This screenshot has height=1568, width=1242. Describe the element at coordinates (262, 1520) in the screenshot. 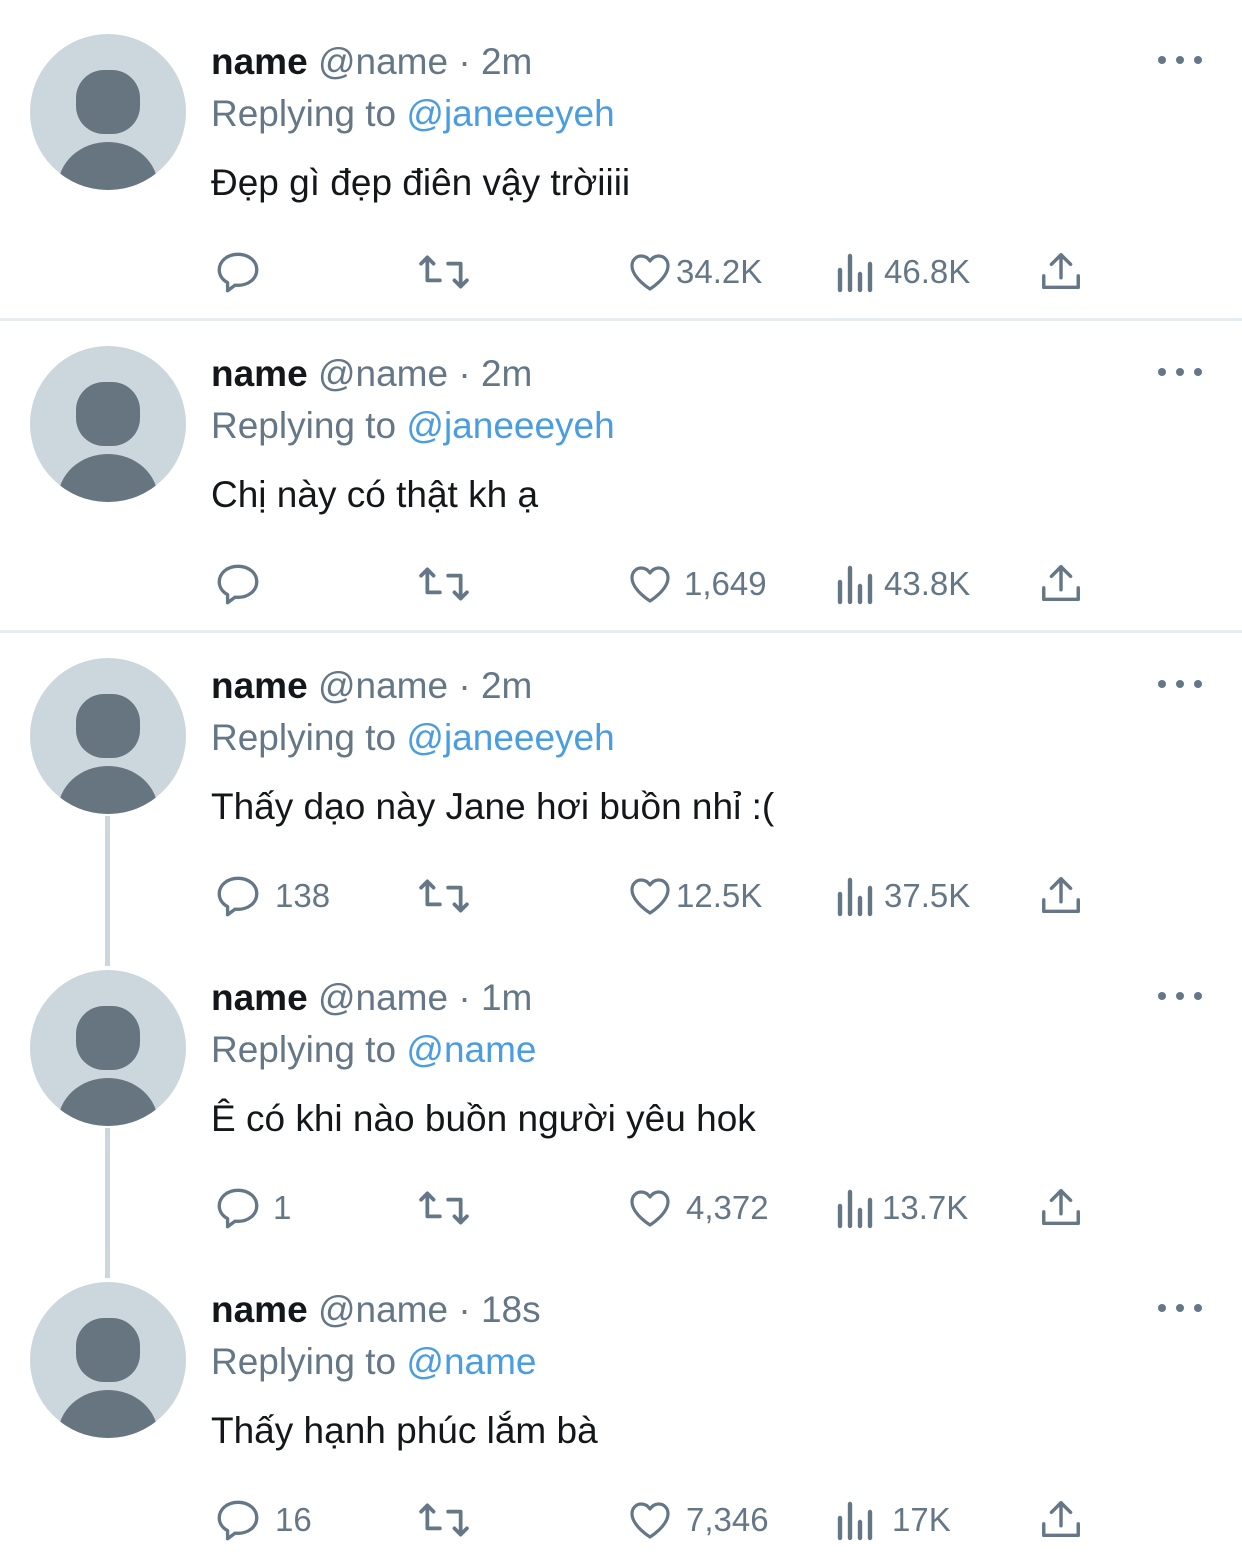

I see `reply-button: 16` at that location.